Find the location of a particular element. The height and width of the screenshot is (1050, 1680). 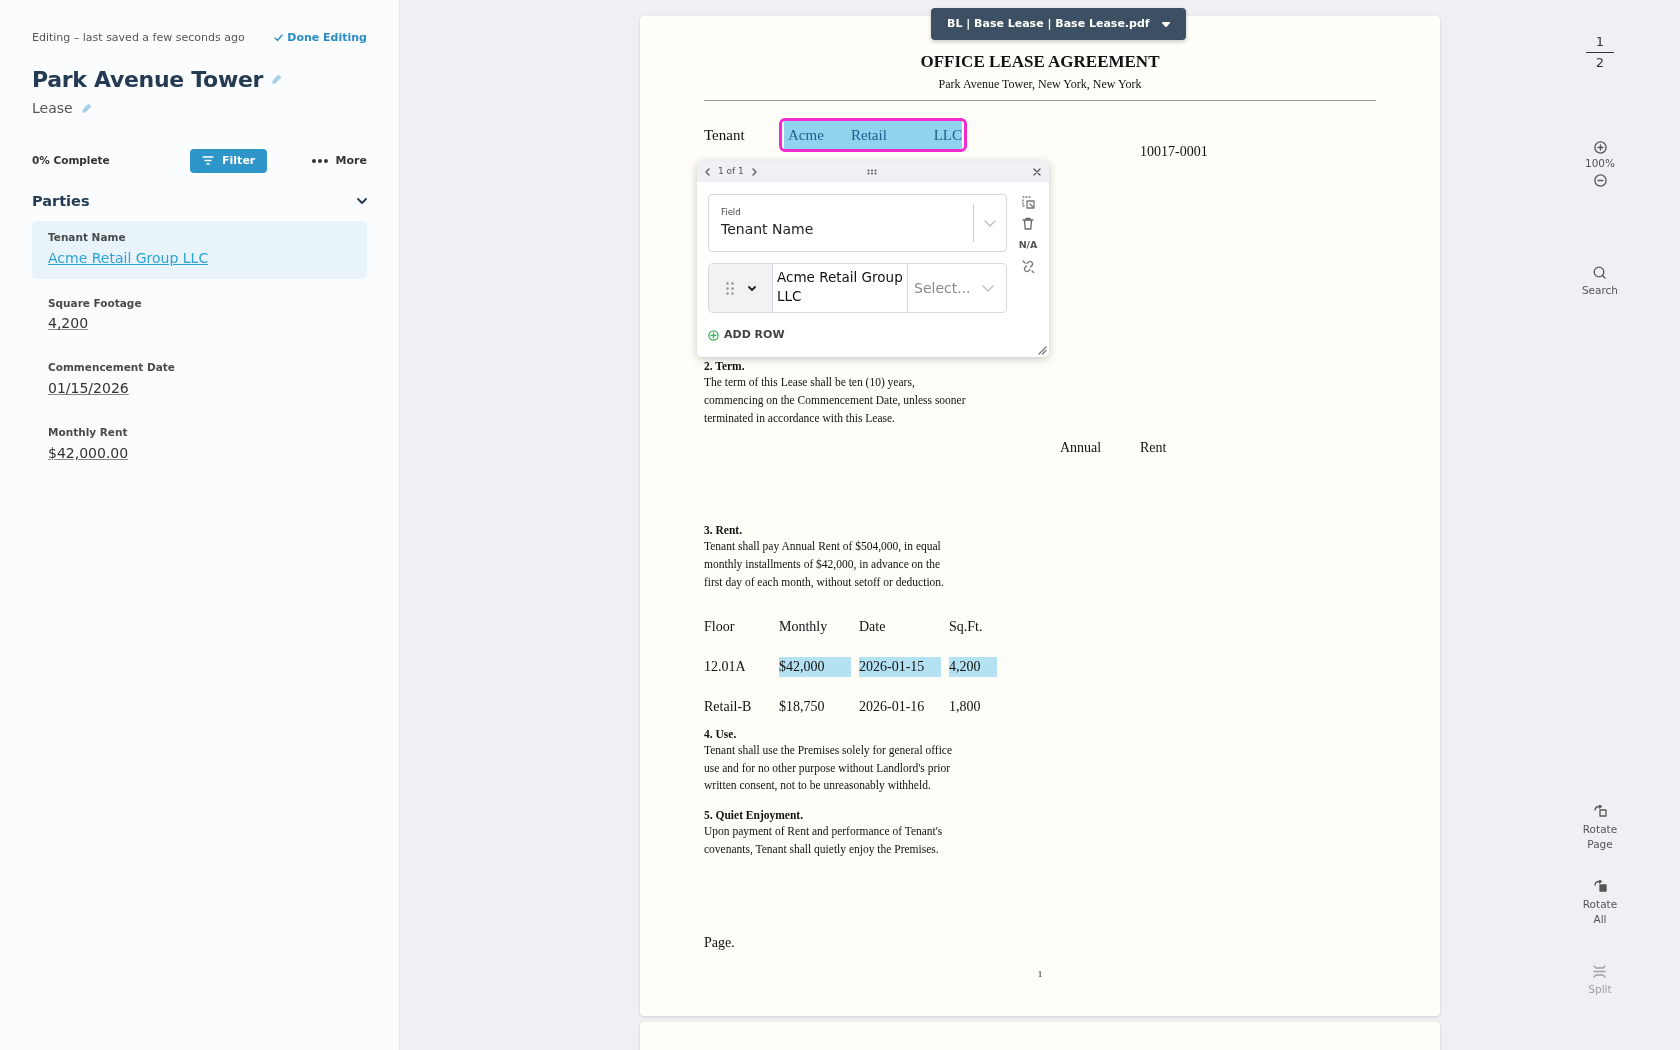

record-title: Park Avenue Tower is located at coordinates (148, 79).